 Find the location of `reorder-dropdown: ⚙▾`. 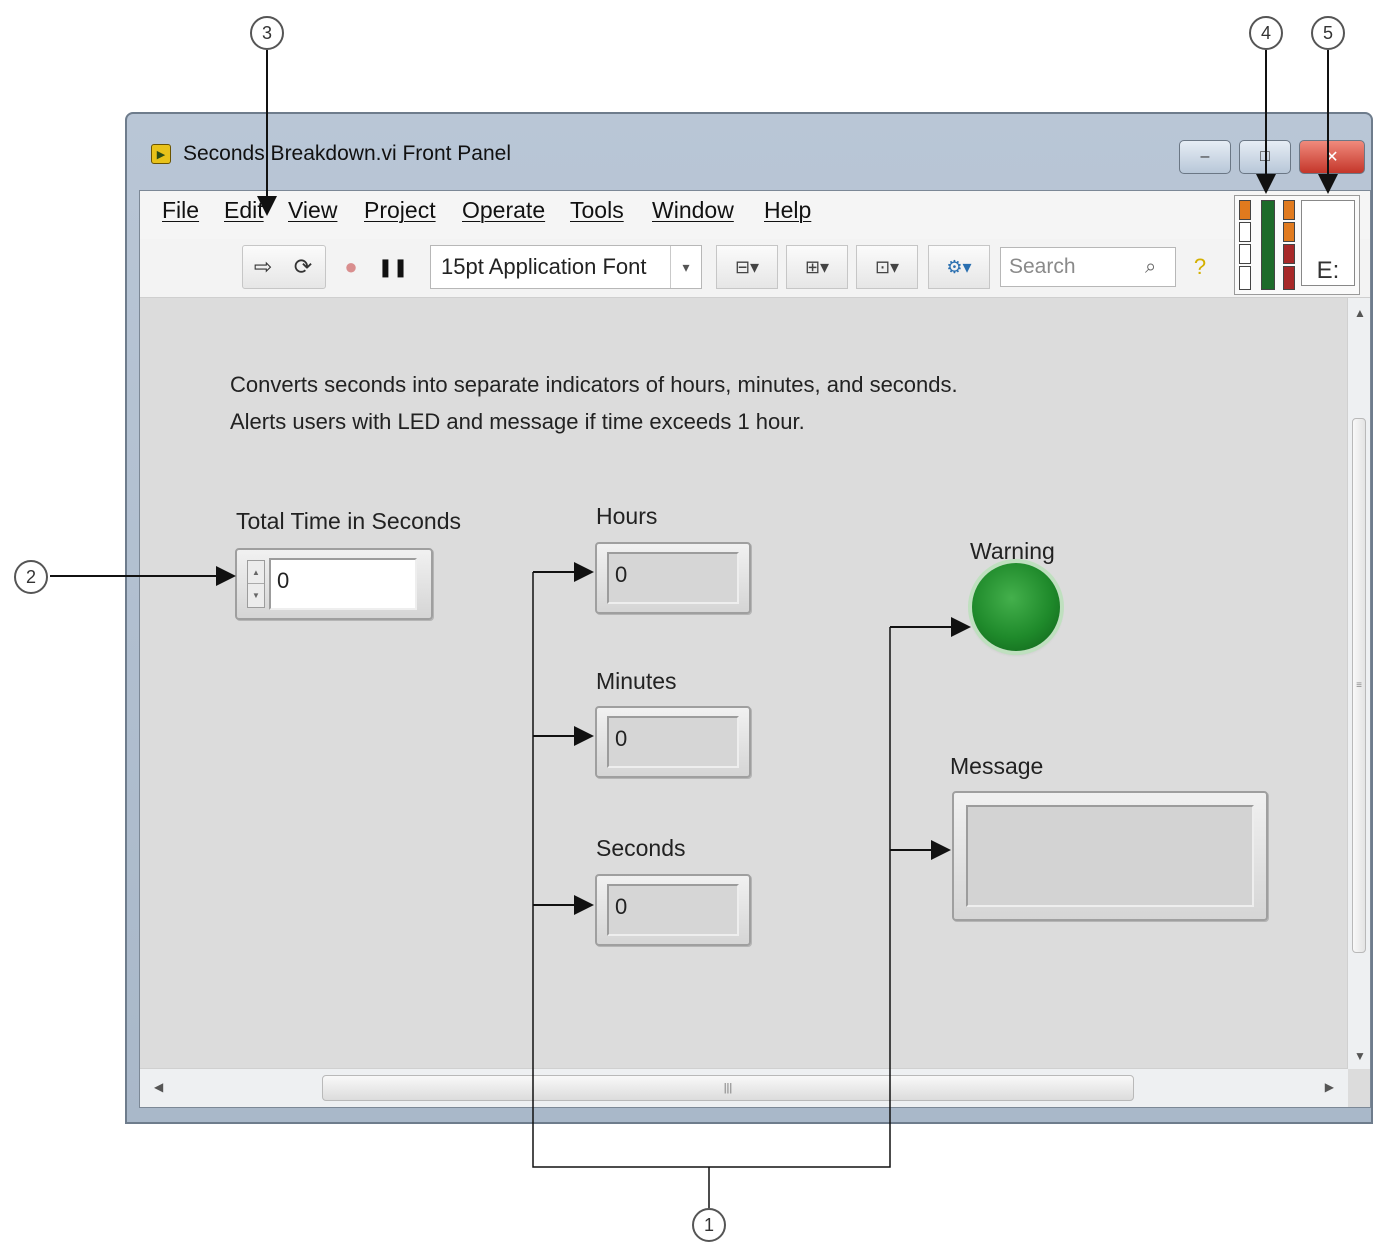

reorder-dropdown: ⚙▾ is located at coordinates (959, 267).